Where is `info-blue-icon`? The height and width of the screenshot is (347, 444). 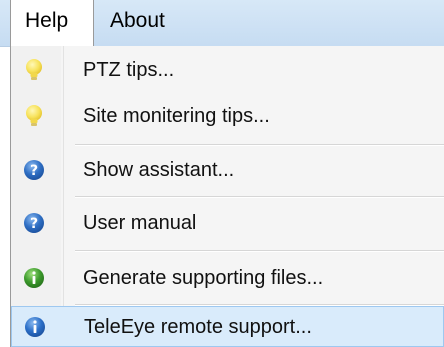 info-blue-icon is located at coordinates (35, 327).